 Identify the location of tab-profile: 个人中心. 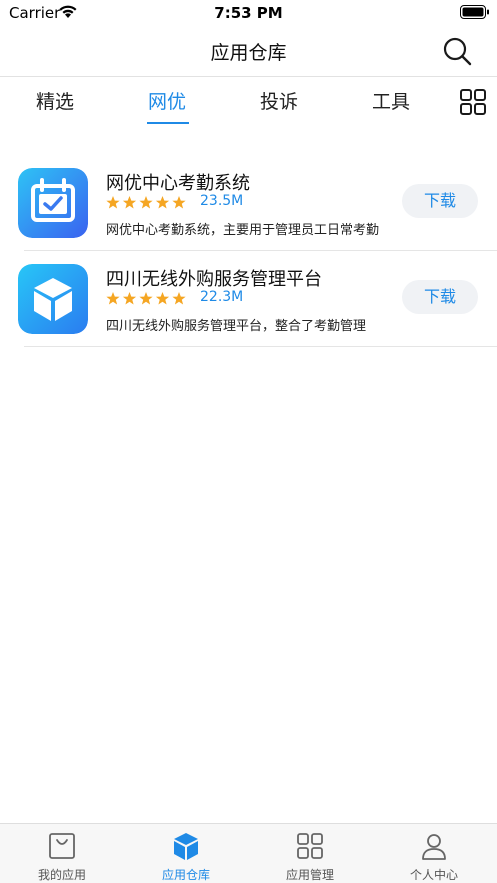
(434, 853).